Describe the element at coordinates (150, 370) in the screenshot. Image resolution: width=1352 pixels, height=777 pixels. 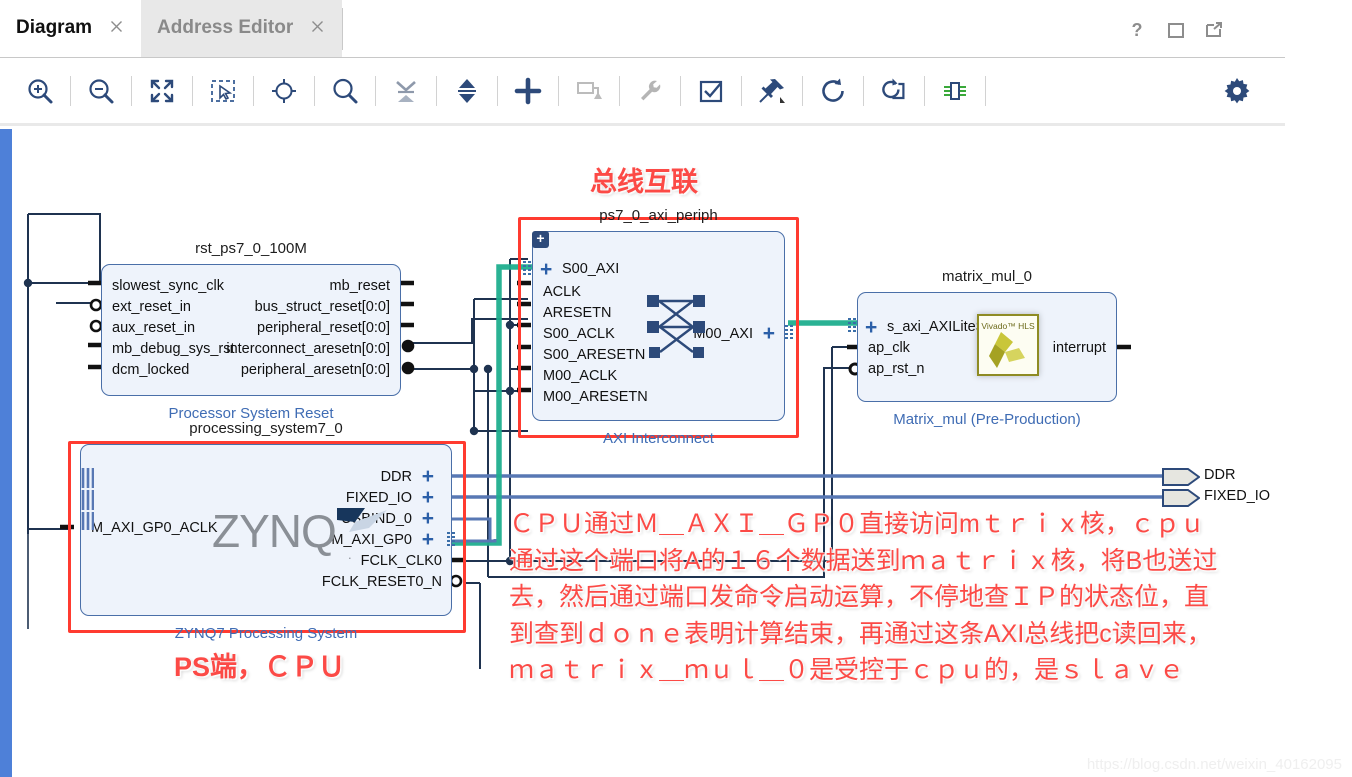
I see `pin-dcm-locked: dcm_locked` at that location.